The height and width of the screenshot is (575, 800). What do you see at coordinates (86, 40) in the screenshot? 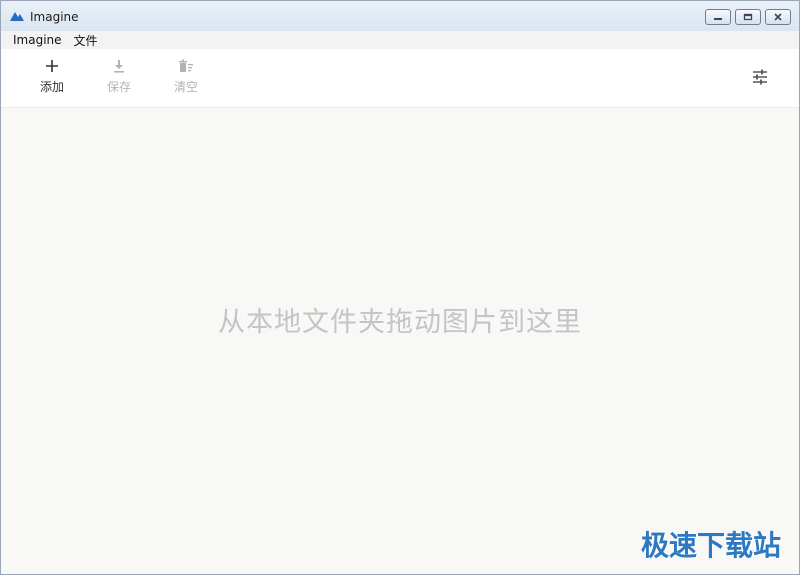
I see `menu-item-file: 文件` at bounding box center [86, 40].